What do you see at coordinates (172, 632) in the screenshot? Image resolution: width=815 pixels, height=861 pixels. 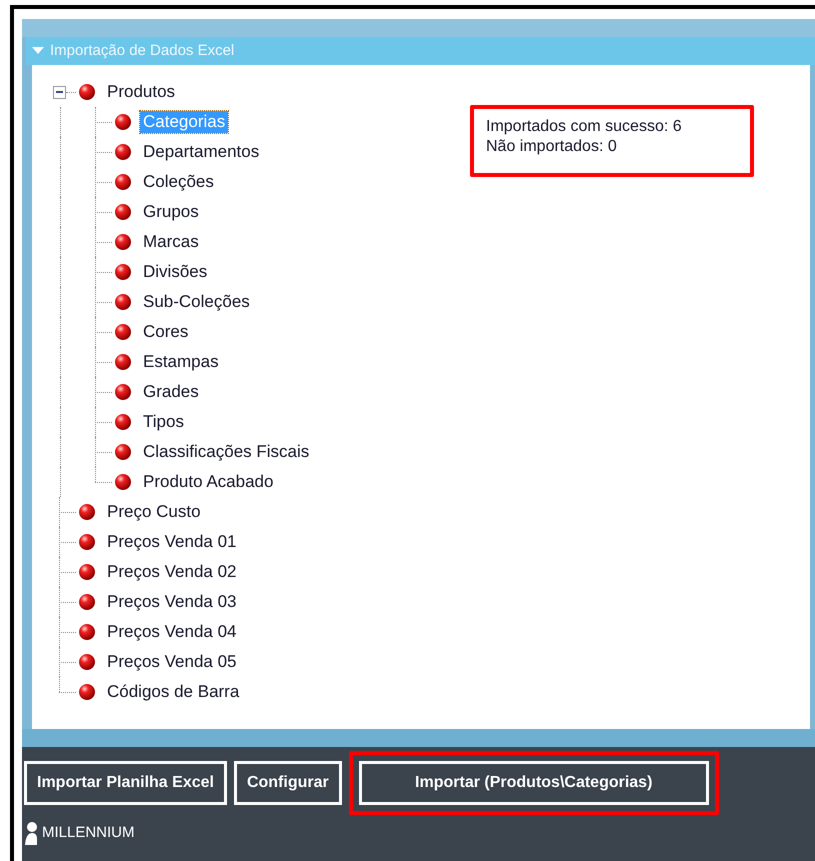 I see `tree-item: Preços Venda 04` at bounding box center [172, 632].